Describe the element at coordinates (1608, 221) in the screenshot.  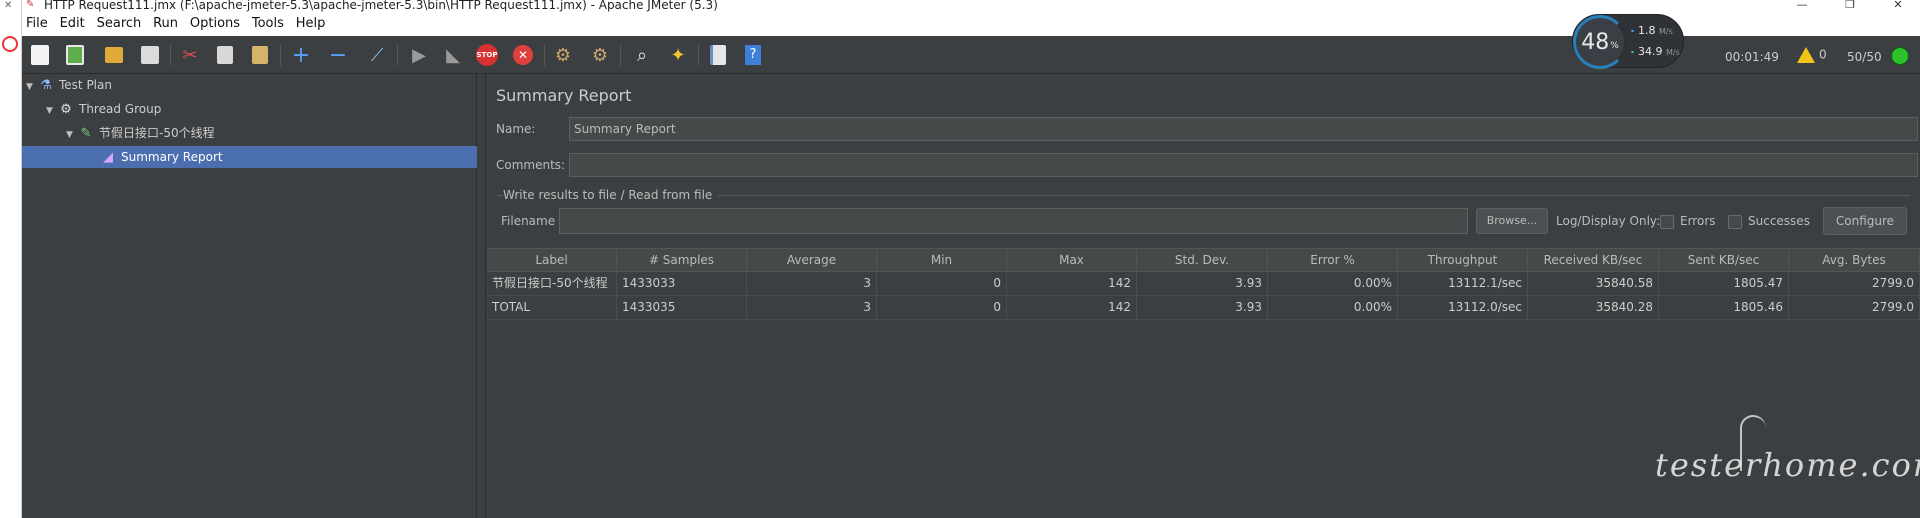
I see `log-display-label: Log/Display Only:` at that location.